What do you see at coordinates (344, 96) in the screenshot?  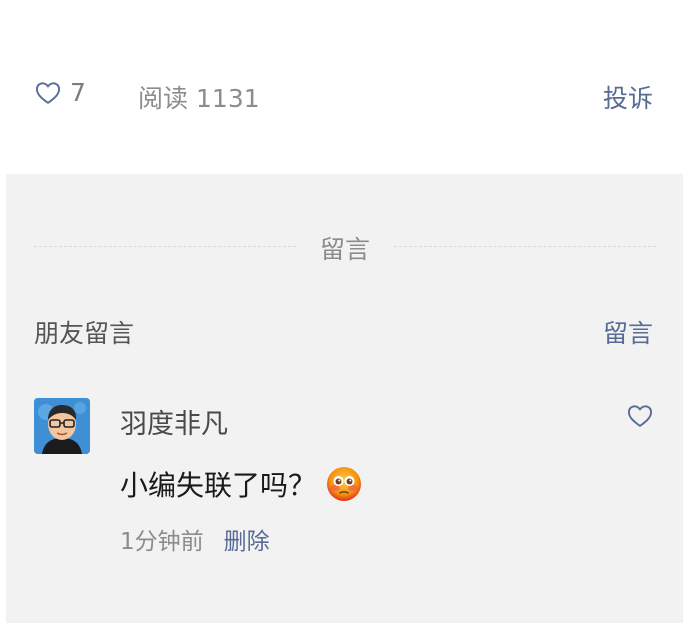 I see `article-stats-bar: 7 阅读 1131 投诉` at bounding box center [344, 96].